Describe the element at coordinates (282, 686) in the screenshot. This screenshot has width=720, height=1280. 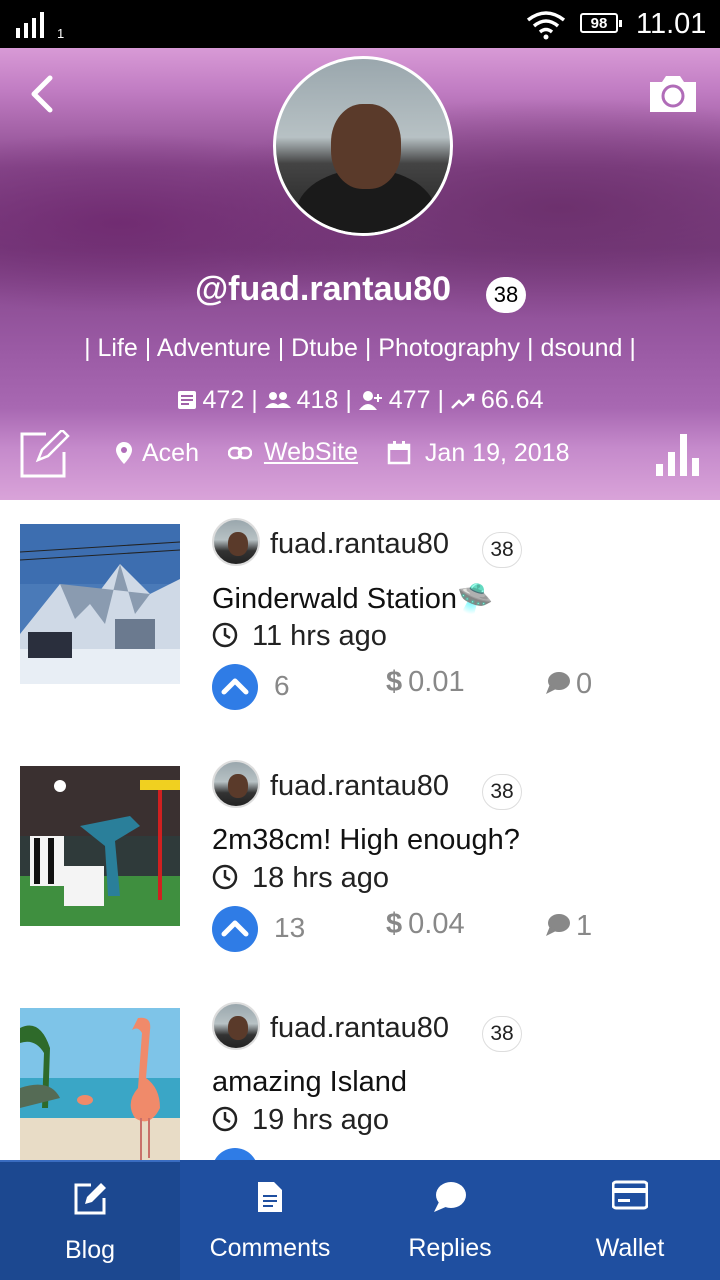
I see `vote-count: 6` at that location.